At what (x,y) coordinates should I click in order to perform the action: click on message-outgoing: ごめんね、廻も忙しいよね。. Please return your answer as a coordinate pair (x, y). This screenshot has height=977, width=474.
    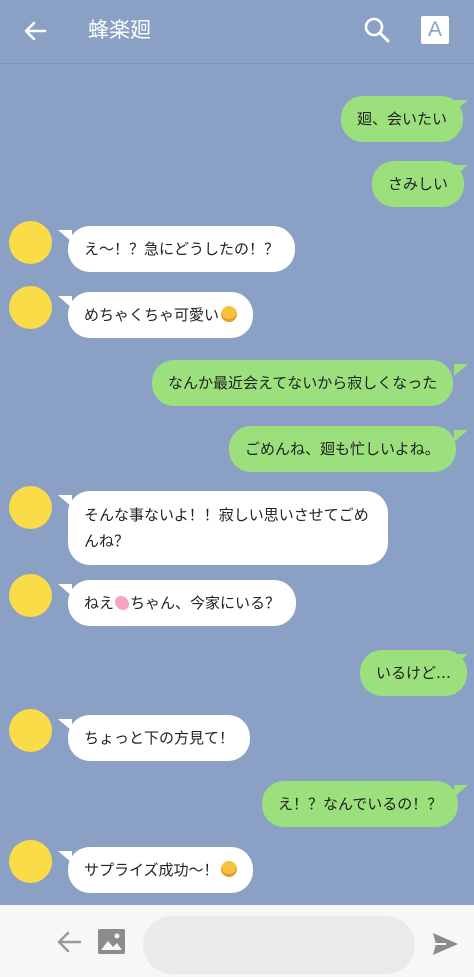
    Looking at the image, I should click on (342, 449).